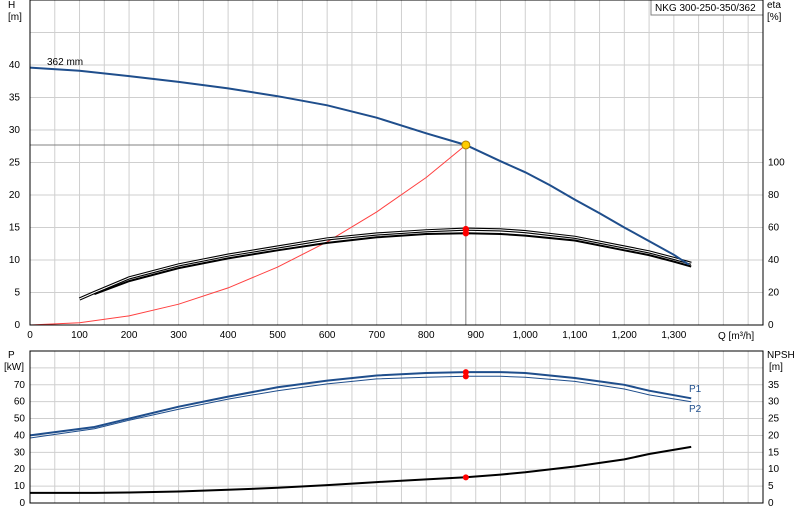 This screenshot has height=520, width=800. What do you see at coordinates (376, 335) in the screenshot?
I see `x-tick-label: 700` at bounding box center [376, 335].